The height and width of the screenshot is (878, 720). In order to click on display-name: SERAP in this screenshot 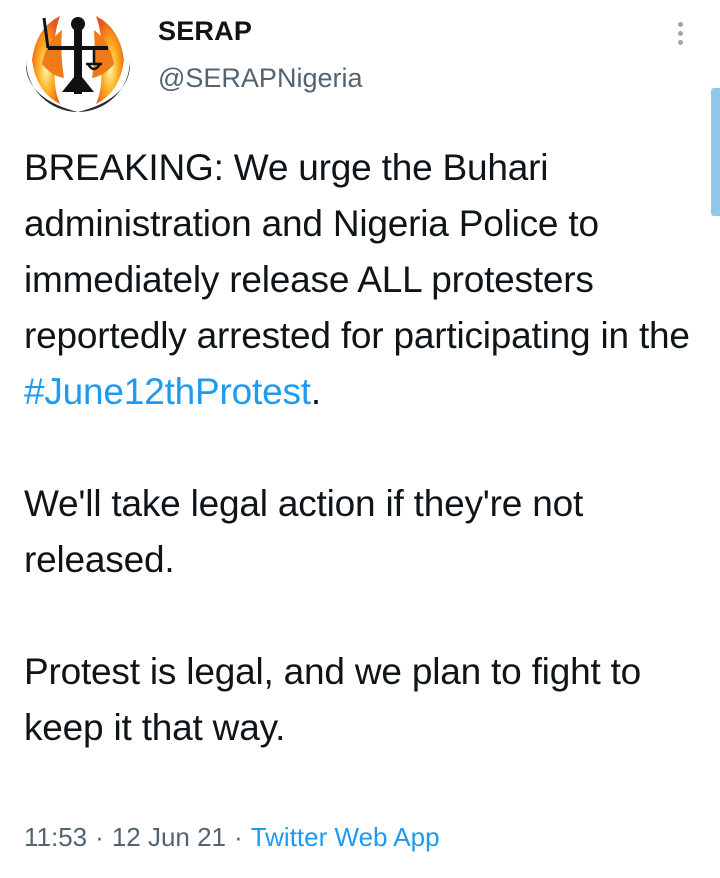, I will do `click(260, 31)`.